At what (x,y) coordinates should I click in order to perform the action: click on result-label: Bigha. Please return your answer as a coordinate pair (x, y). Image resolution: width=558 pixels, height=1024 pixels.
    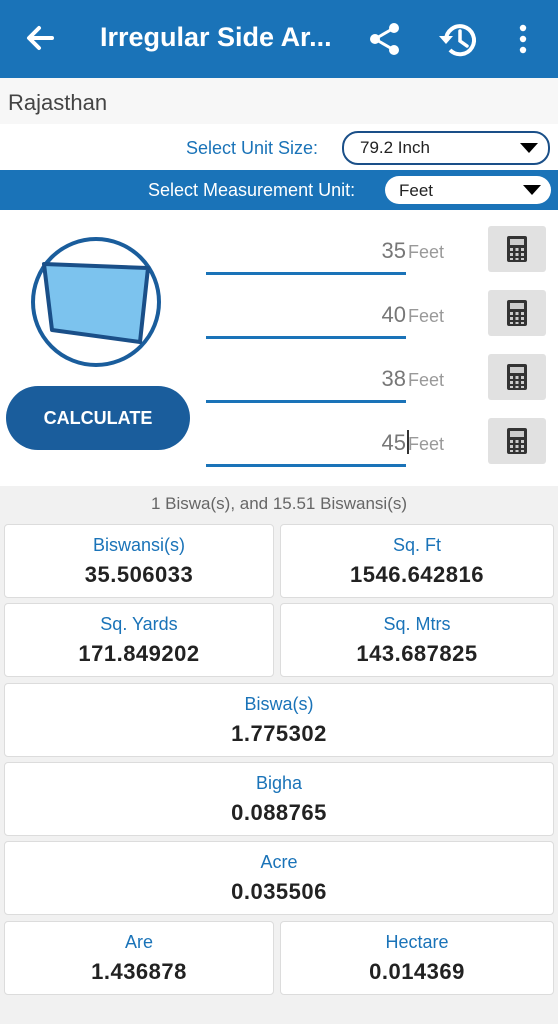
    Looking at the image, I should click on (279, 783).